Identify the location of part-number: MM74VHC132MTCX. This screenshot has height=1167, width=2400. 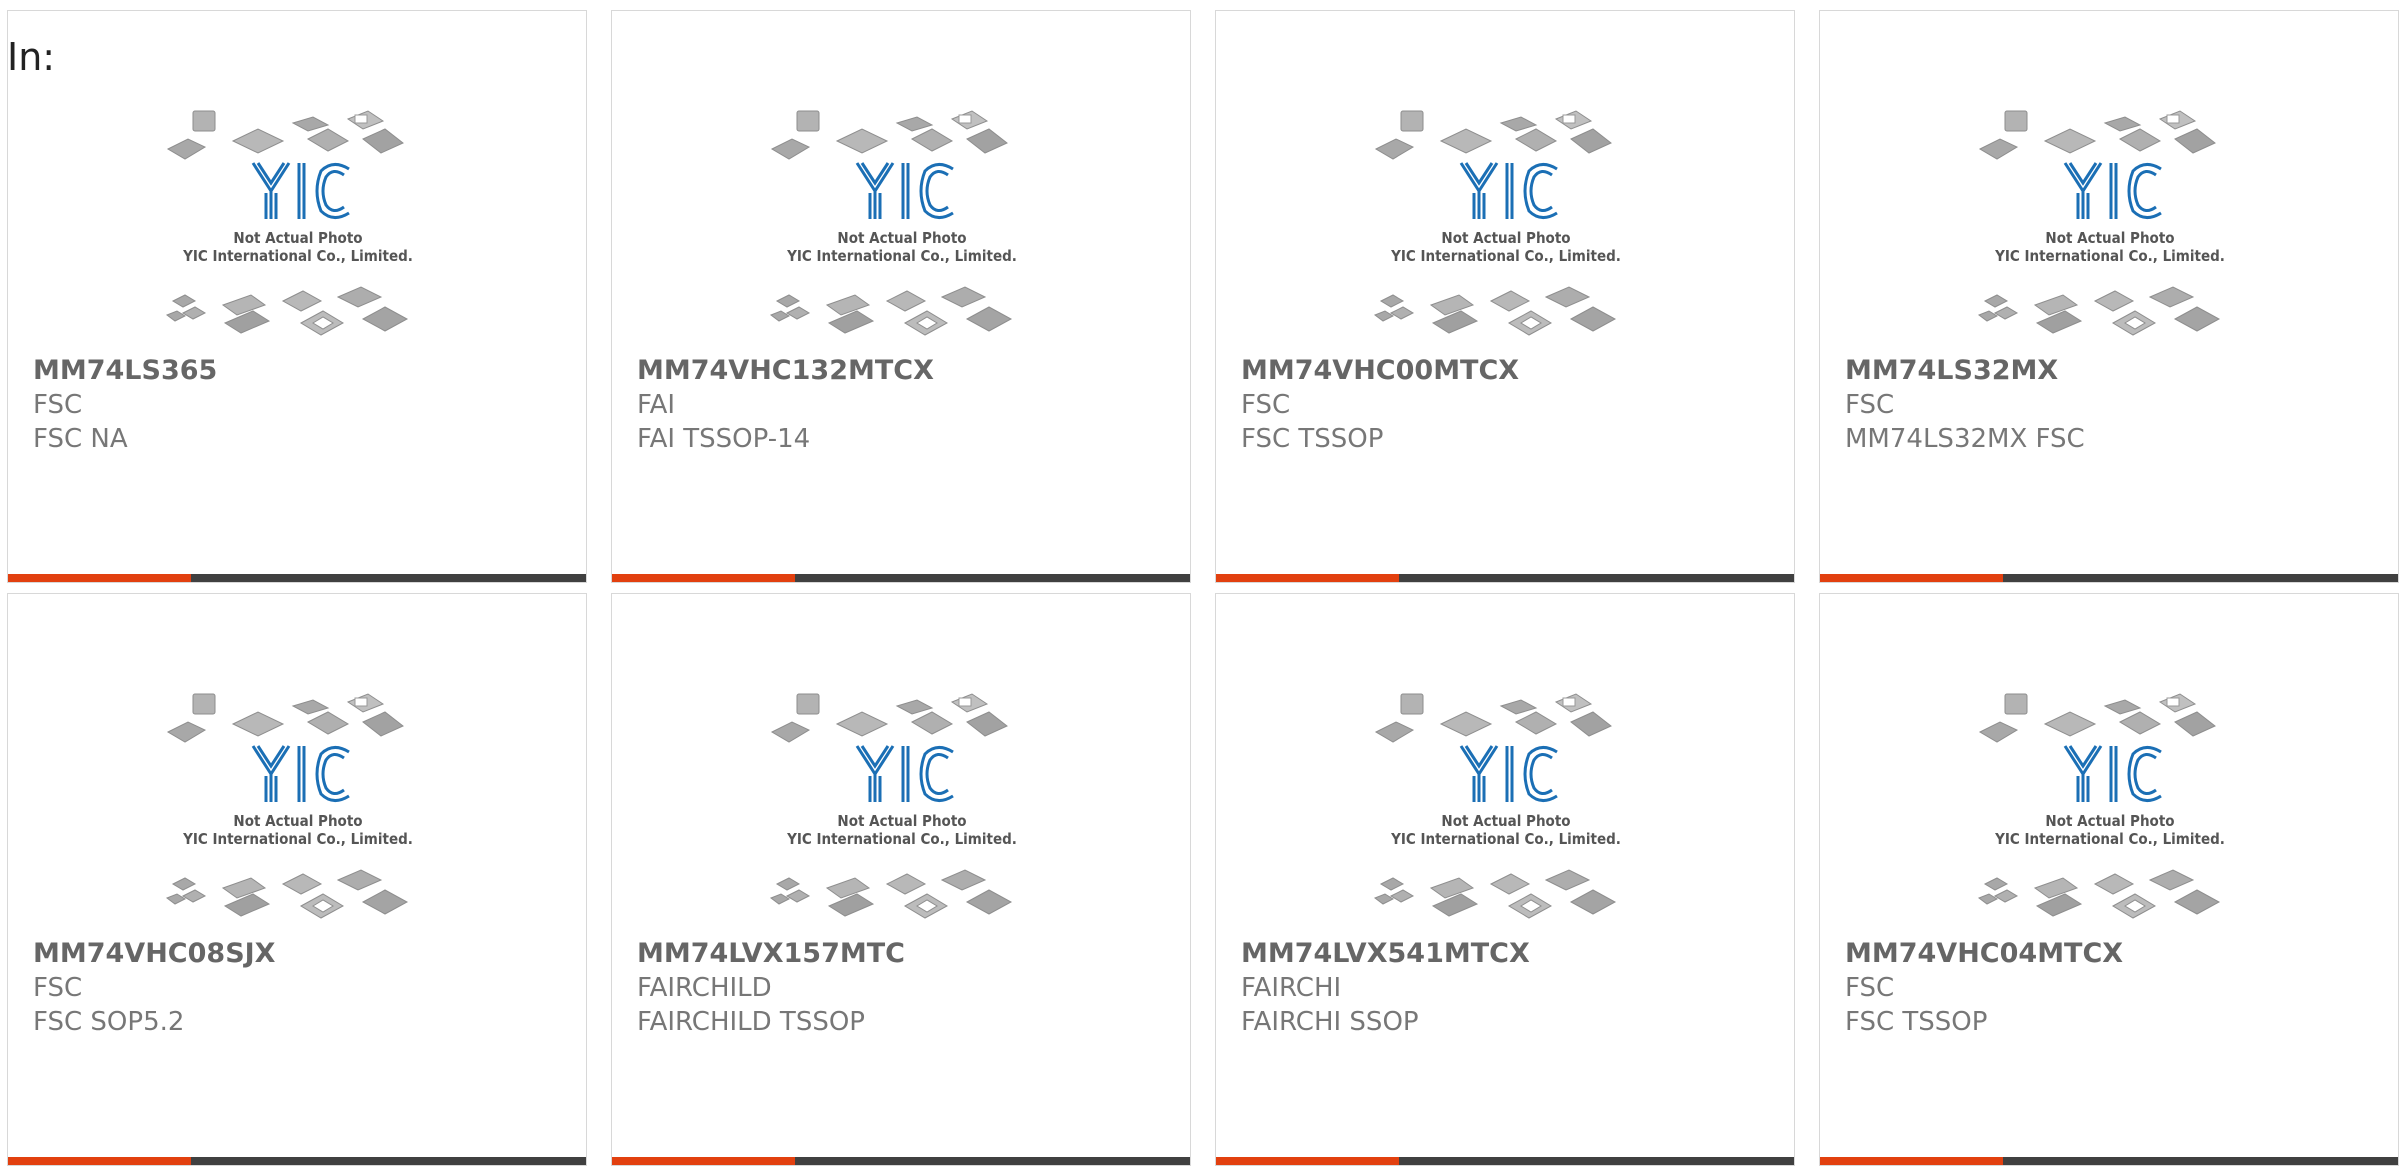
(908, 371).